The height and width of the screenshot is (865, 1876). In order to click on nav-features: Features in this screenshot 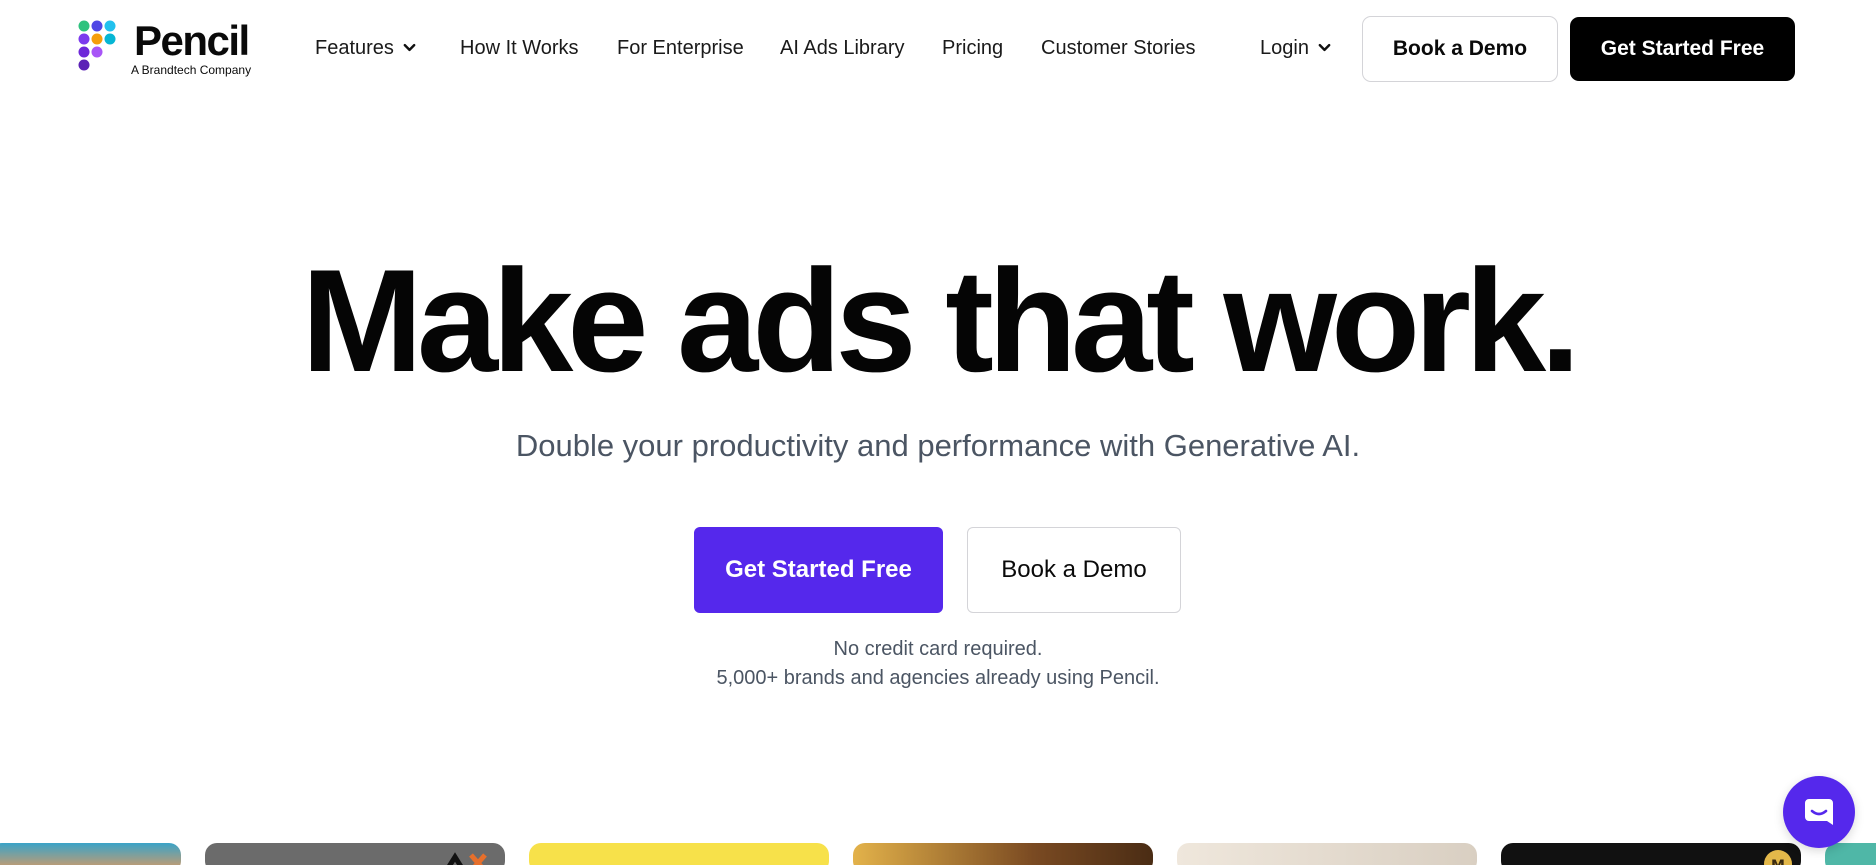, I will do `click(366, 48)`.